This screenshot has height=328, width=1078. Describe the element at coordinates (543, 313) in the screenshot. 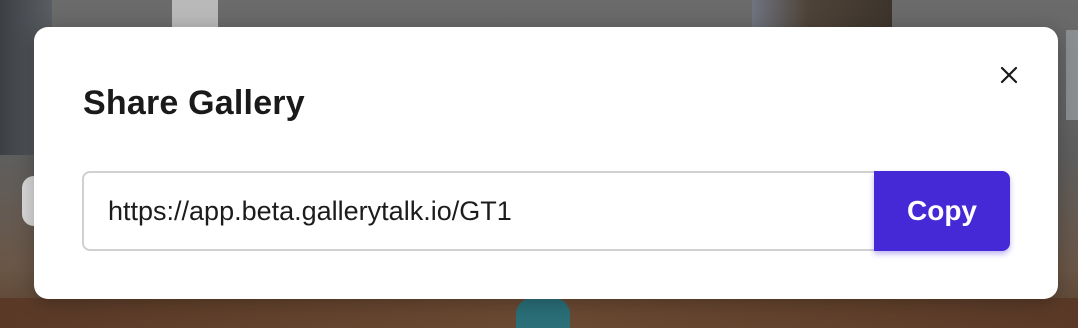

I see `background-avatar` at that location.